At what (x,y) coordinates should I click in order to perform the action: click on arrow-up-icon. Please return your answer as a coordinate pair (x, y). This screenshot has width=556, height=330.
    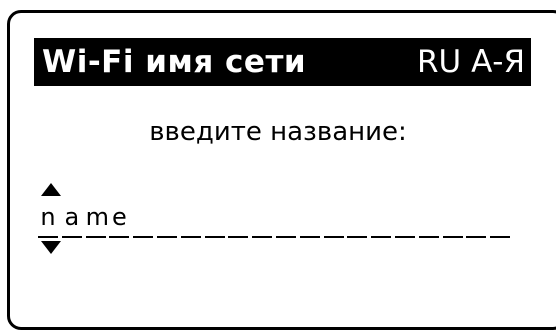
    Looking at the image, I should click on (51, 189).